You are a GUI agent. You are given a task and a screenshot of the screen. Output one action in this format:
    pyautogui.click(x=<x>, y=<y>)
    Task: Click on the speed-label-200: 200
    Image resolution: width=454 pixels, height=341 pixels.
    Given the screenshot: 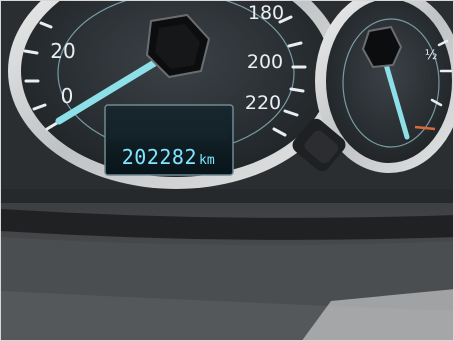 What is the action you would take?
    pyautogui.click(x=265, y=62)
    